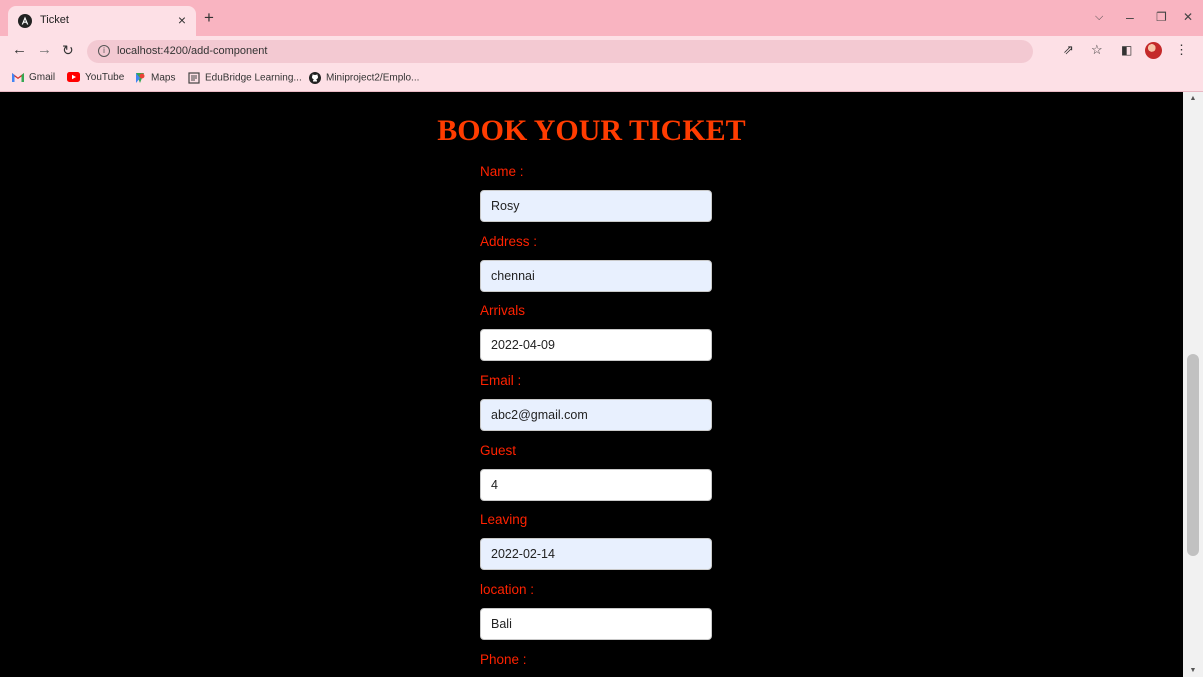  Describe the element at coordinates (509, 241) in the screenshot. I see `address-label: Address :` at that location.